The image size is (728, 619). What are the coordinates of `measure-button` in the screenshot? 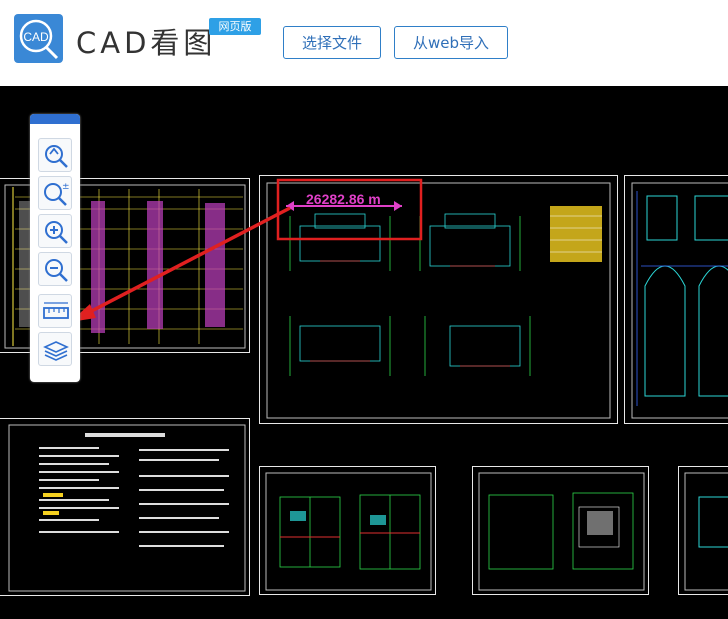 It's located at (55, 311).